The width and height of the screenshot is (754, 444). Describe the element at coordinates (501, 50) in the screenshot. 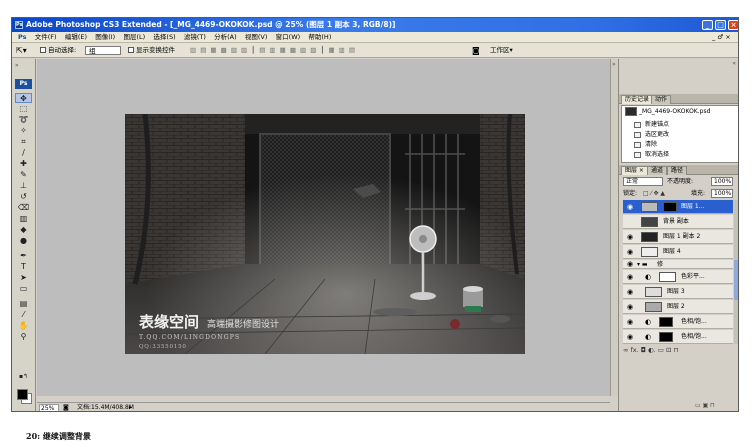

I see `workspace-menu: 工作区▾` at that location.